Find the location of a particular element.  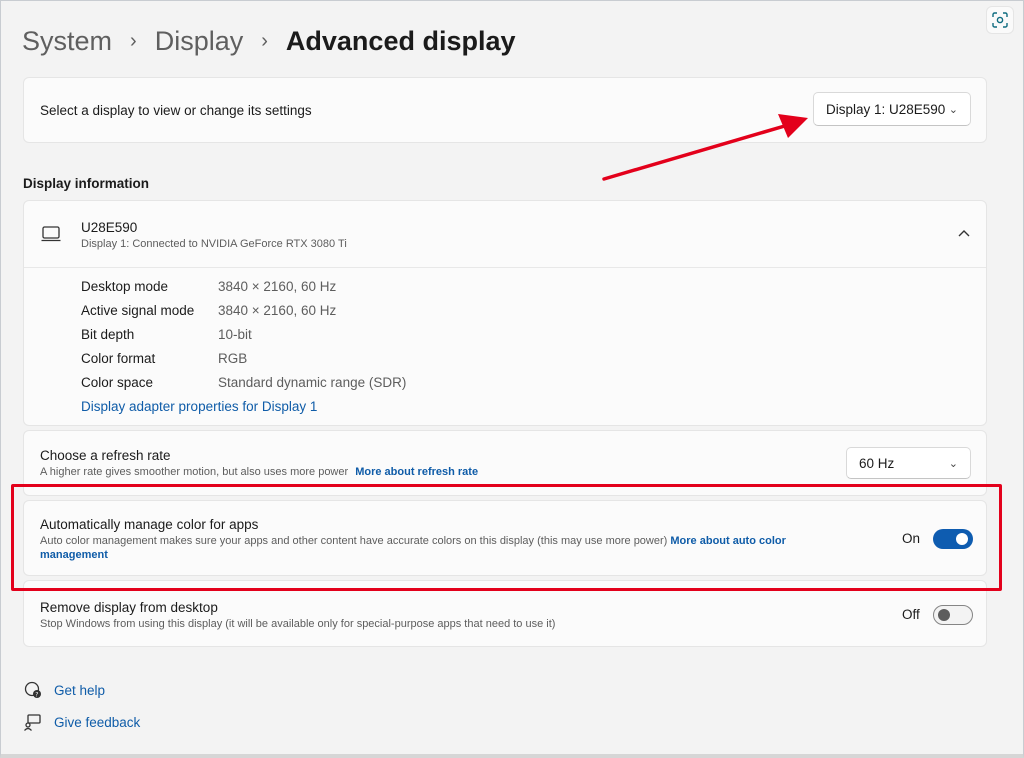

info-row: Color format RGB is located at coordinates (243, 363).